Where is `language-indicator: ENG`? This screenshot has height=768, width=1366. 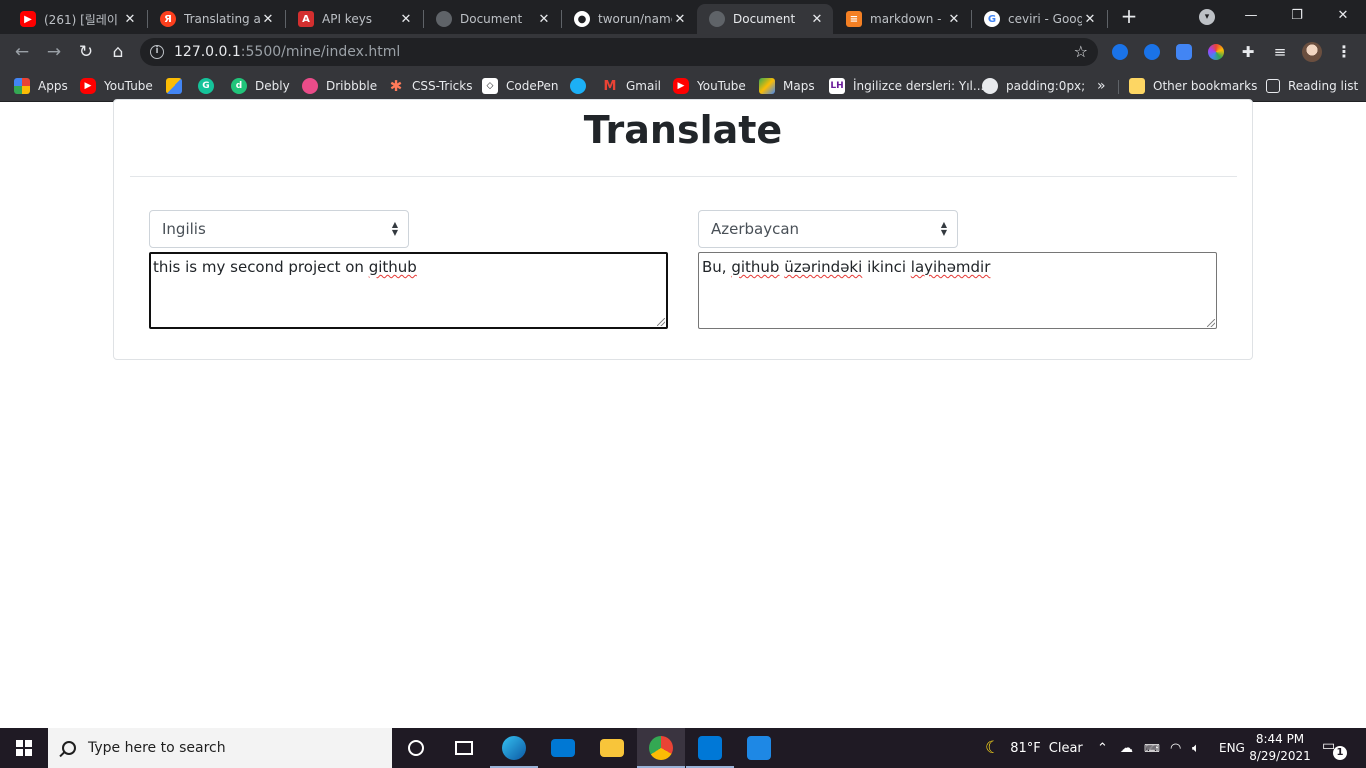
language-indicator: ENG is located at coordinates (1232, 748).